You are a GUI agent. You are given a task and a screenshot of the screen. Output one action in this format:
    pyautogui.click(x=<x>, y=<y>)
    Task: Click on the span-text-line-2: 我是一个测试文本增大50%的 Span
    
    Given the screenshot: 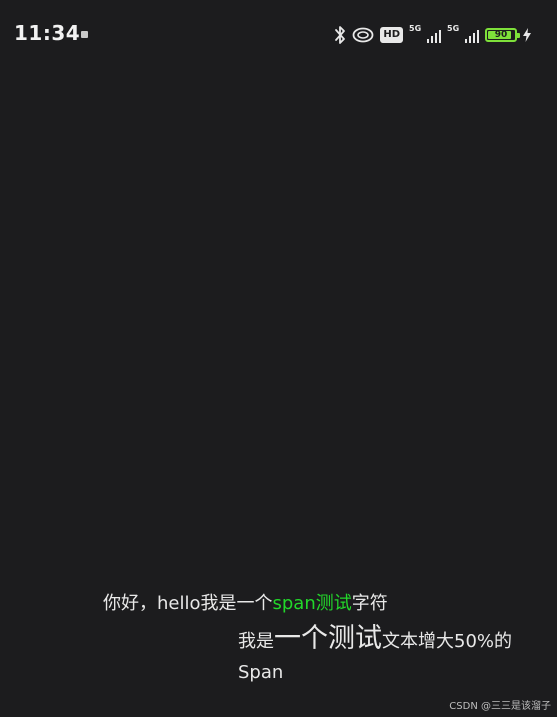 What is the action you would take?
    pyautogui.click(x=397, y=654)
    